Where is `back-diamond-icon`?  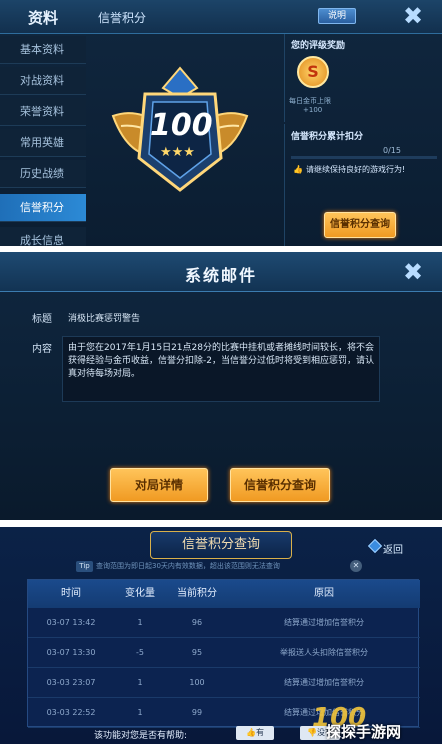 back-diamond-icon is located at coordinates (375, 546).